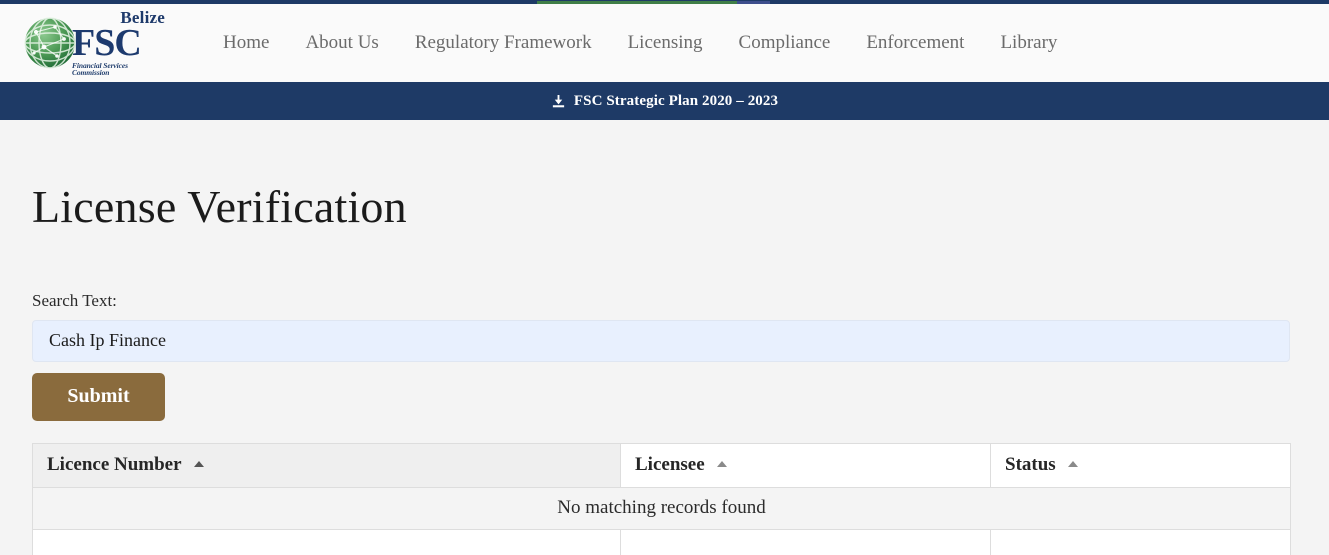  I want to click on logo-tagline-text: Financial Services Commission, so click(100, 69).